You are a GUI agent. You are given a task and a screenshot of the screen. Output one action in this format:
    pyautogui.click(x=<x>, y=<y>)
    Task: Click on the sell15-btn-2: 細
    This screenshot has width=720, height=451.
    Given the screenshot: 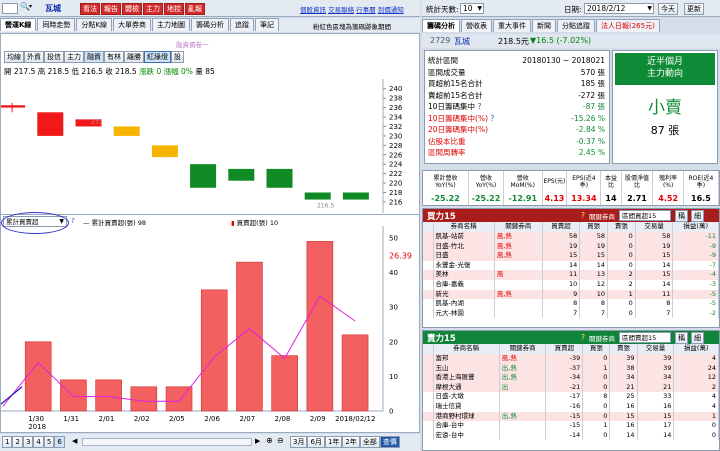 What is the action you would take?
    pyautogui.click(x=697, y=338)
    